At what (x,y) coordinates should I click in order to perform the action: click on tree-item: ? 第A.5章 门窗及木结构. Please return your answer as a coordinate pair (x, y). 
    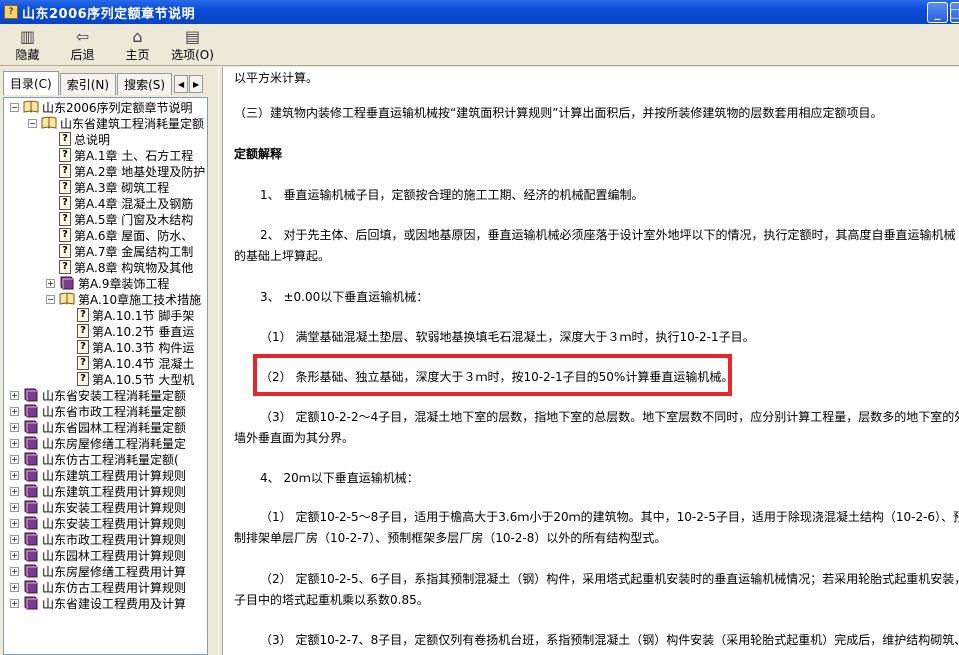
    Looking at the image, I should click on (119, 219).